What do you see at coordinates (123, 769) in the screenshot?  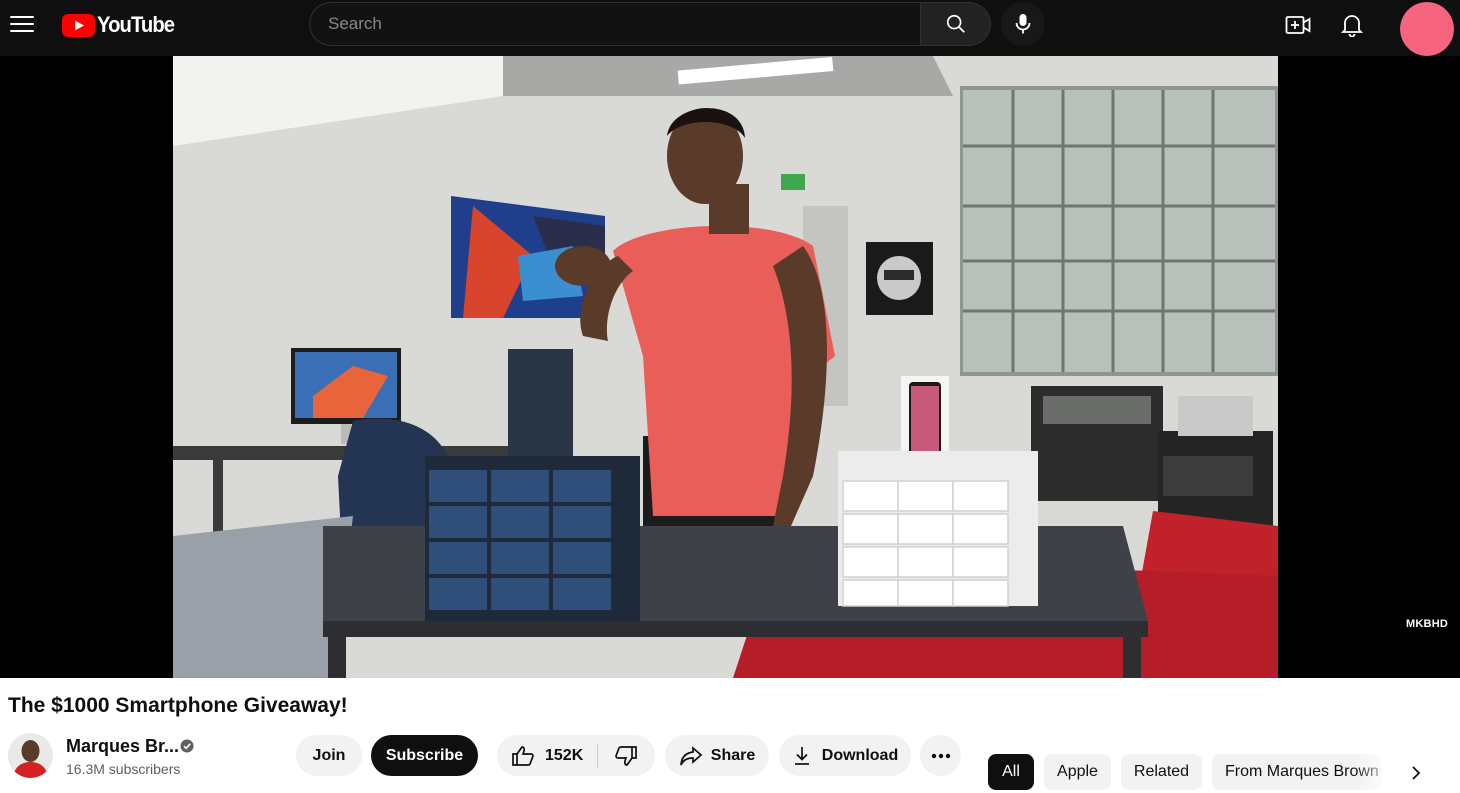 I see `subscriber-count: 16.3M subscribers` at bounding box center [123, 769].